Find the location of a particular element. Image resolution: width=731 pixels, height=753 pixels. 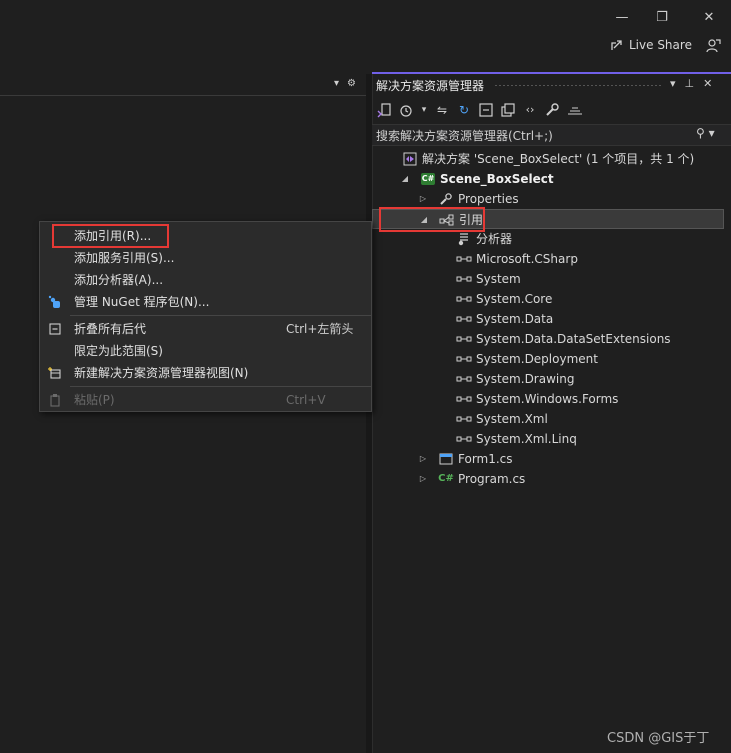

tree-item: System.Drawing is located at coordinates (548, 379).